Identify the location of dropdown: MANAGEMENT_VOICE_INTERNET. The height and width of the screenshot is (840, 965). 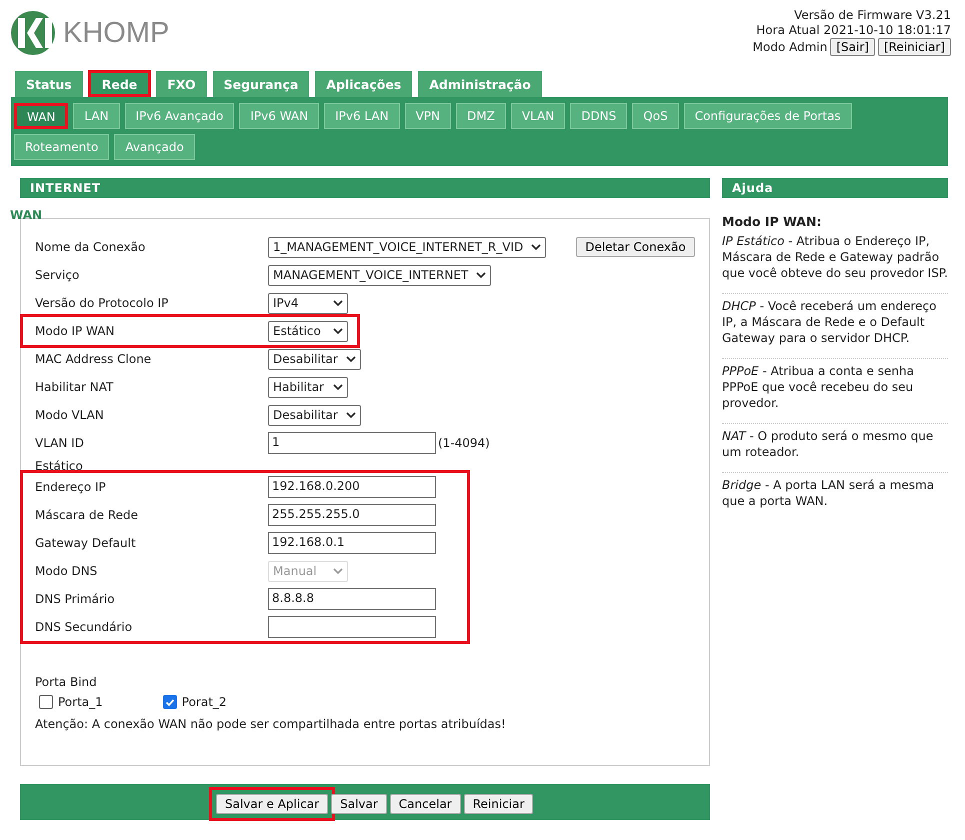
(380, 275).